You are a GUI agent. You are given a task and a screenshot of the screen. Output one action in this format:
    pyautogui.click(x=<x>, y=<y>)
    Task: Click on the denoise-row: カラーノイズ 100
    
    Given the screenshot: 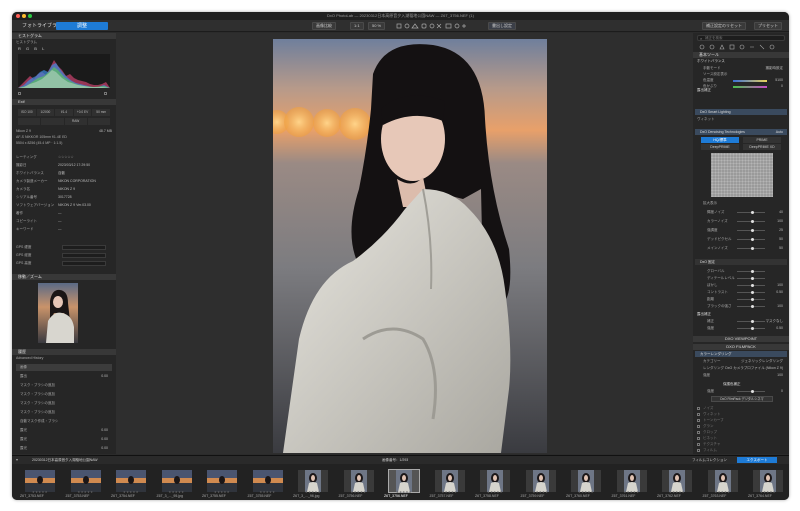 What is the action you would take?
    pyautogui.click(x=741, y=221)
    